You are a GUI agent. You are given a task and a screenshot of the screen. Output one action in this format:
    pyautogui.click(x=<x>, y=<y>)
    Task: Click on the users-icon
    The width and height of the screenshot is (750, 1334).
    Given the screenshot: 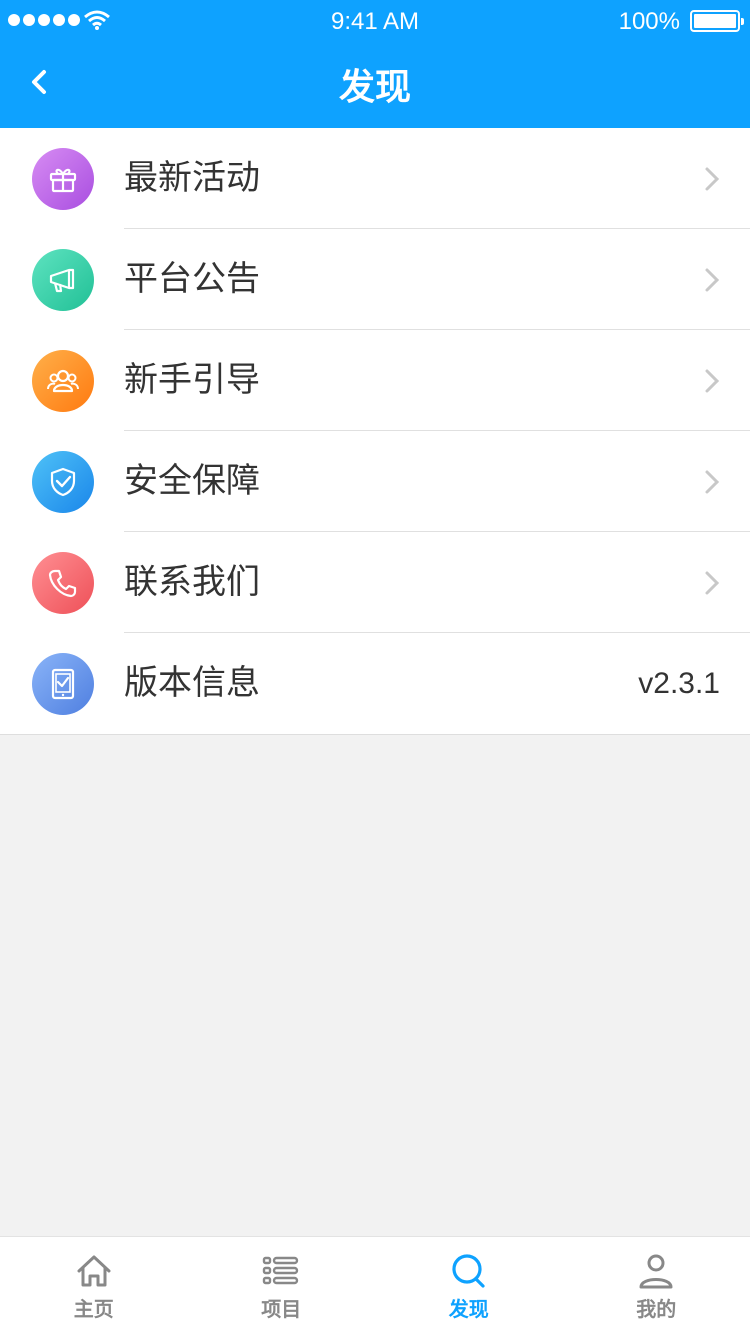 What is the action you would take?
    pyautogui.click(x=63, y=381)
    